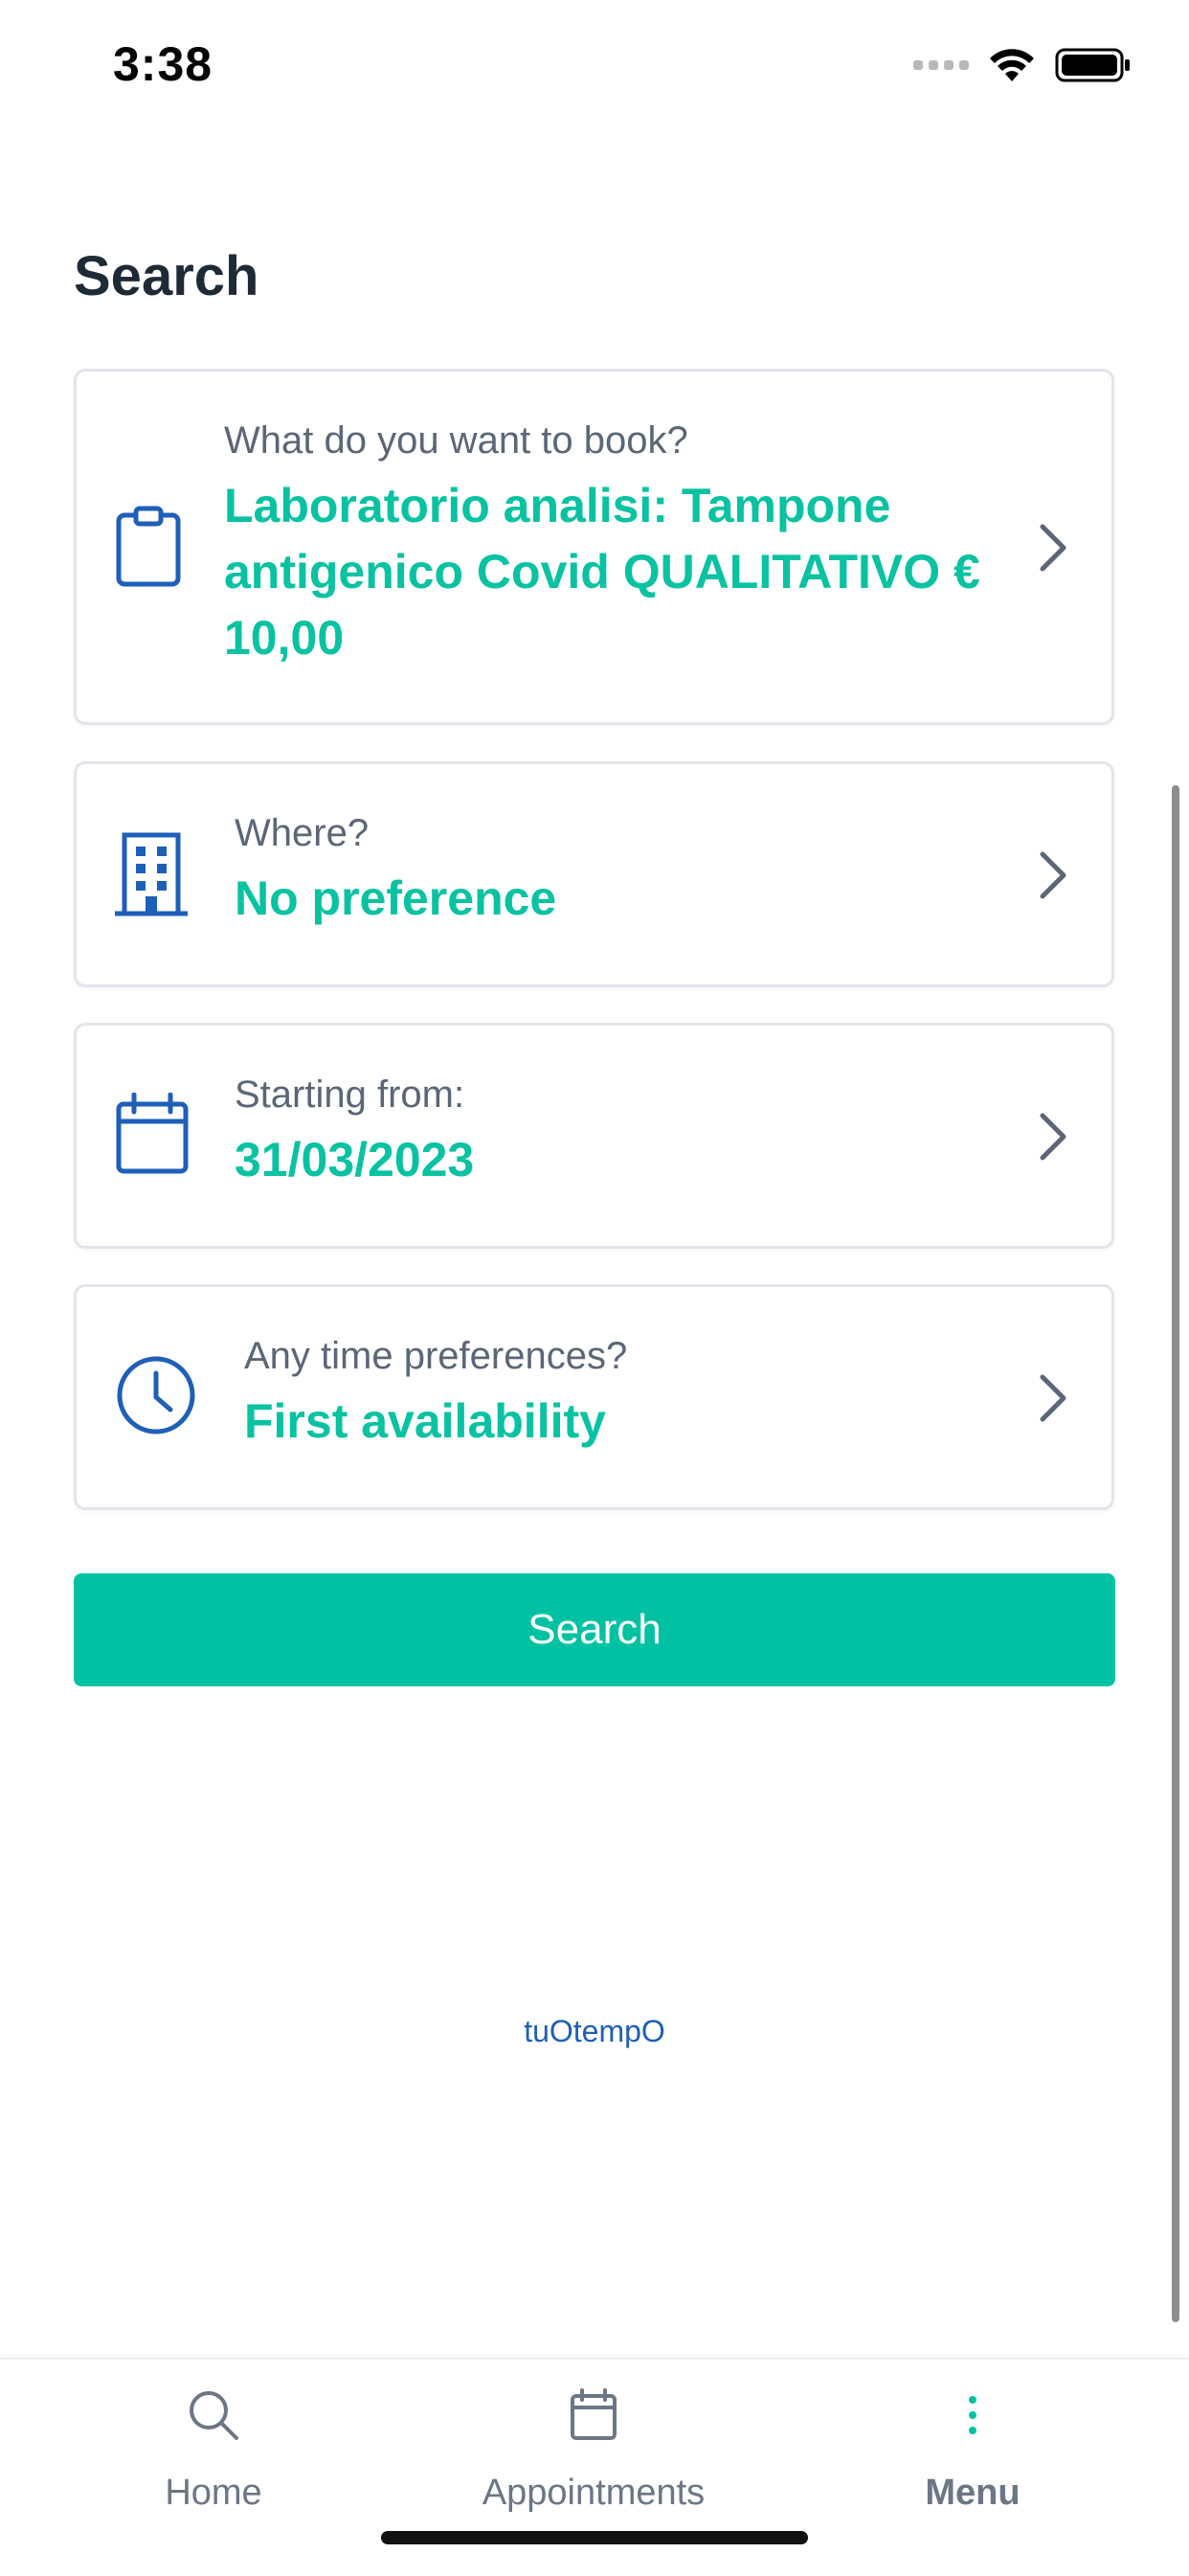 Image resolution: width=1189 pixels, height=2576 pixels. What do you see at coordinates (456, 440) in the screenshot?
I see `booking-type-label: What do you want to book?` at bounding box center [456, 440].